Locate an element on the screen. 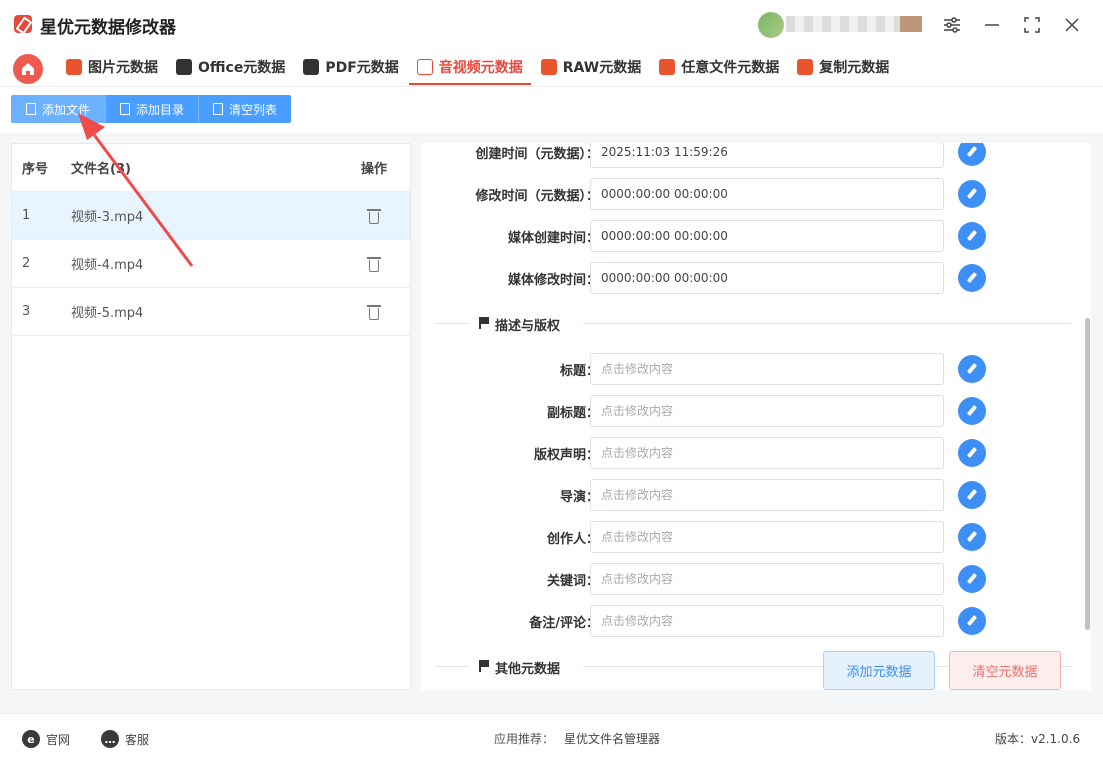  meta-row-creator: 创作人： is located at coordinates (721, 537).